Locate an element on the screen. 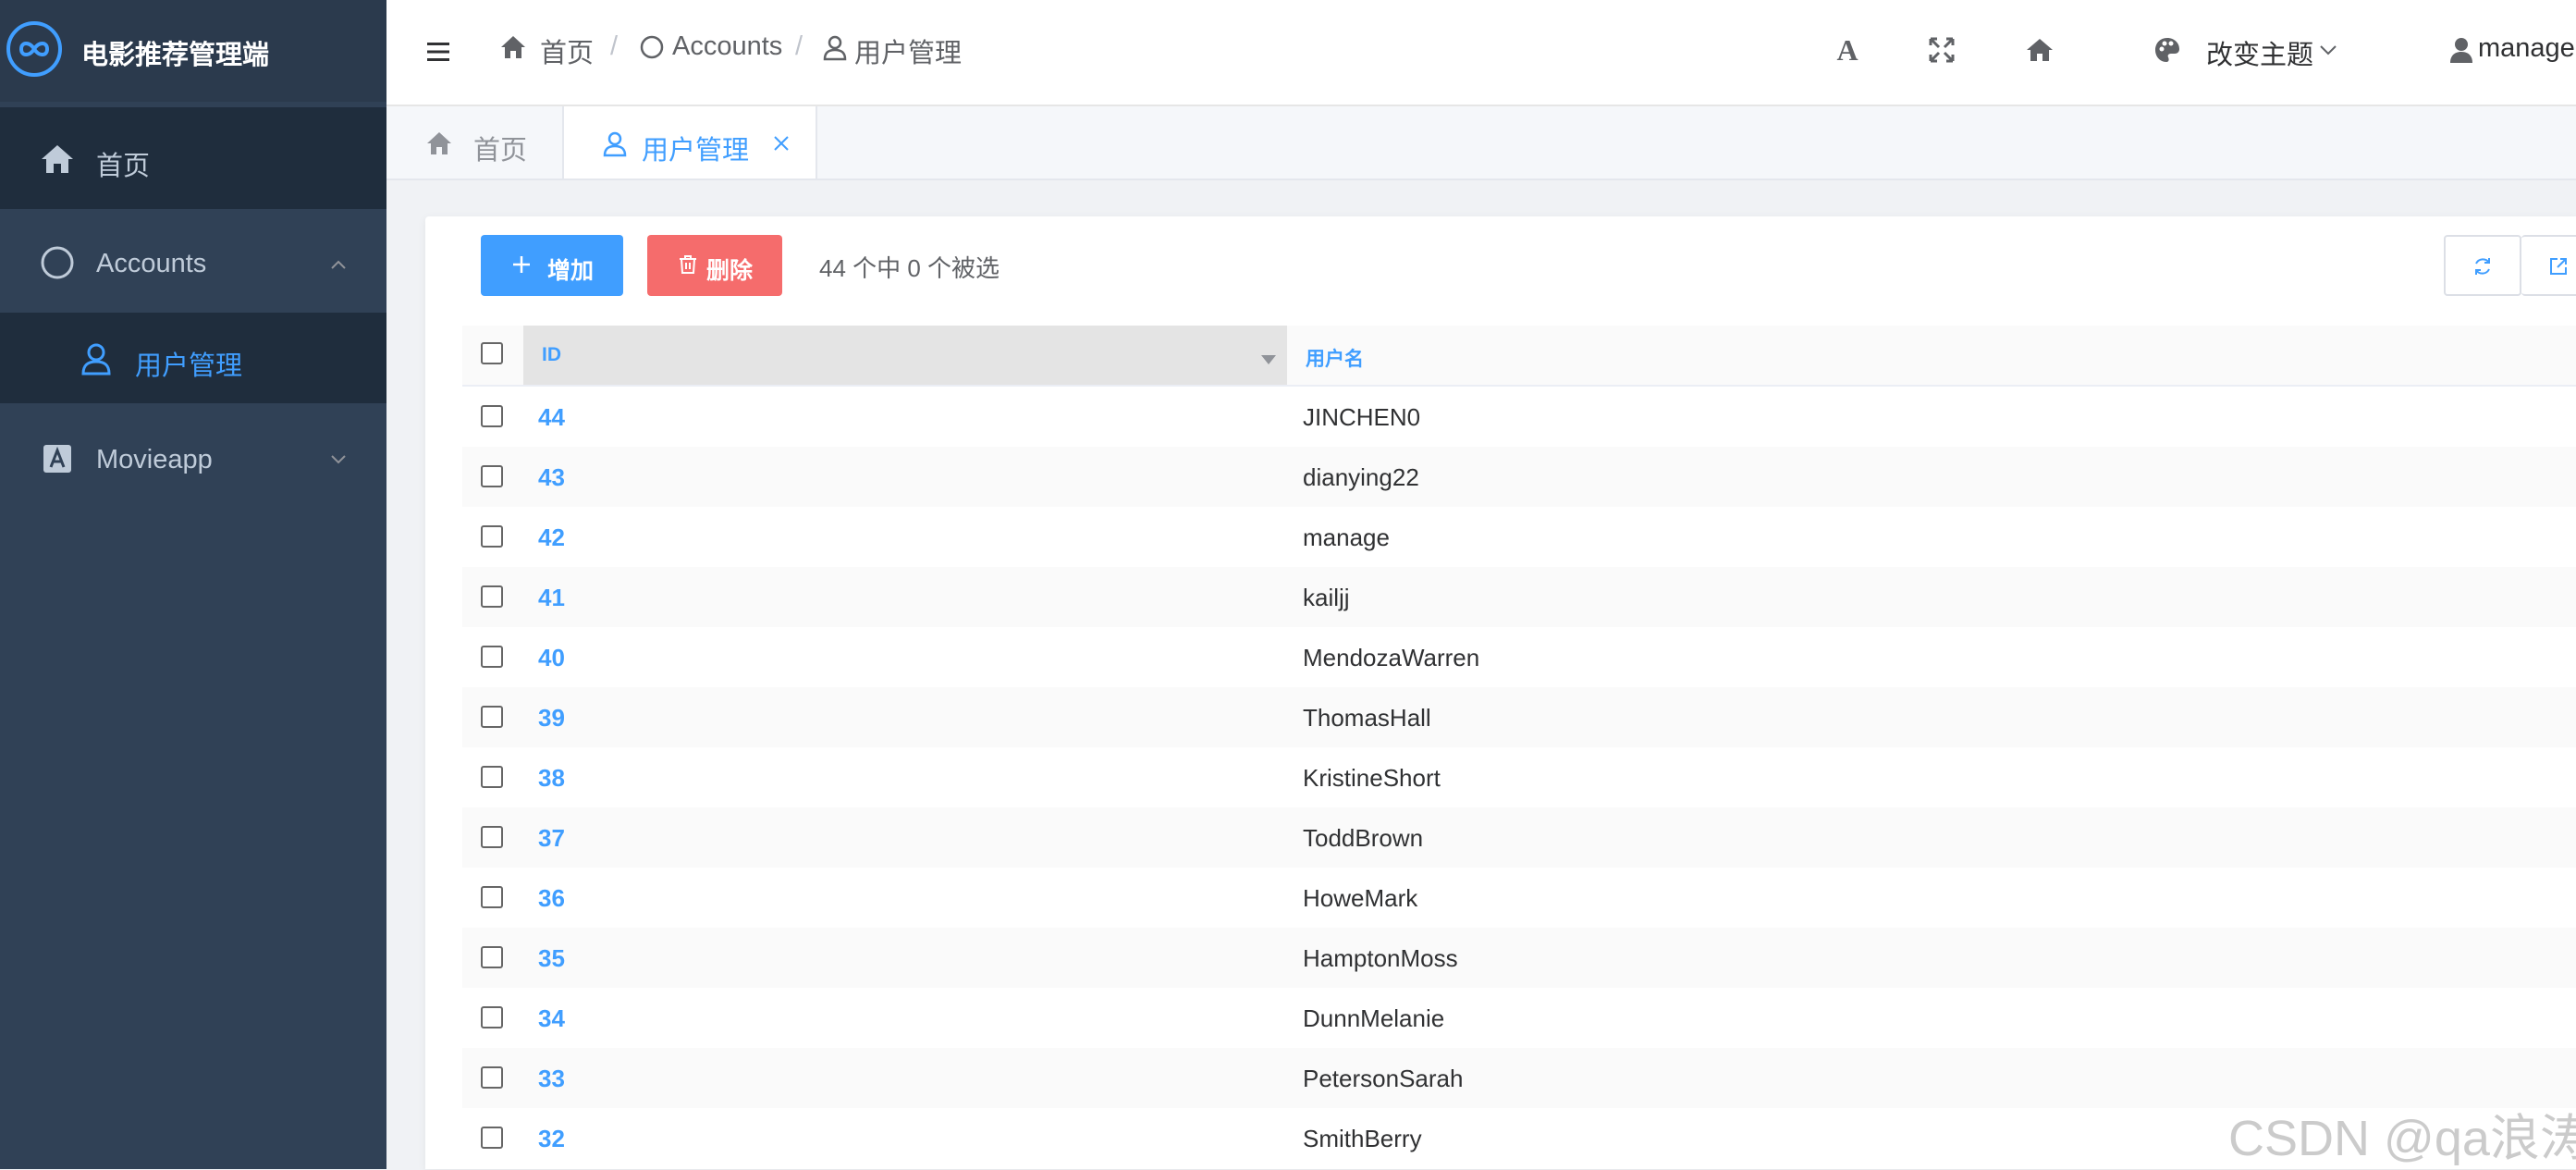  tab-home: 首页 is located at coordinates (474, 142).